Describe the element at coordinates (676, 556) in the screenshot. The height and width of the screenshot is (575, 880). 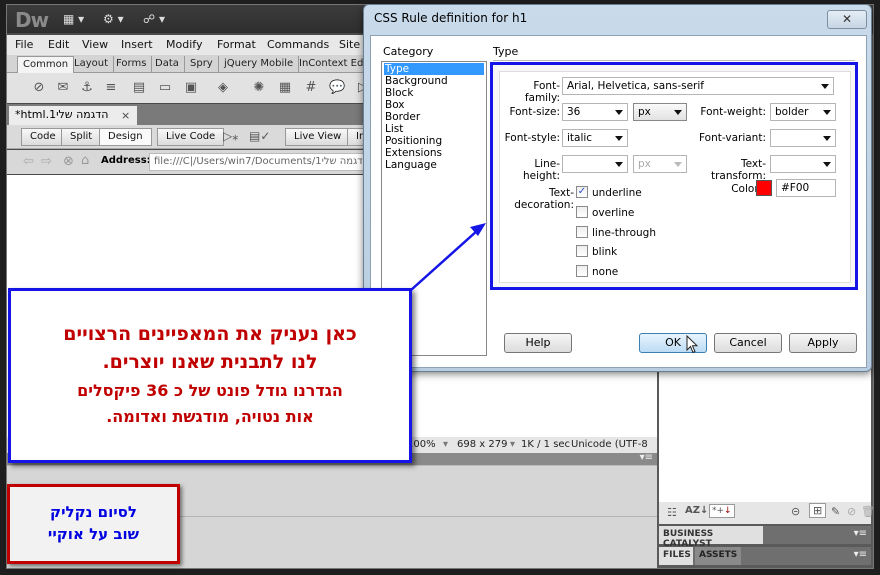
I see `tab-files: FILES` at that location.